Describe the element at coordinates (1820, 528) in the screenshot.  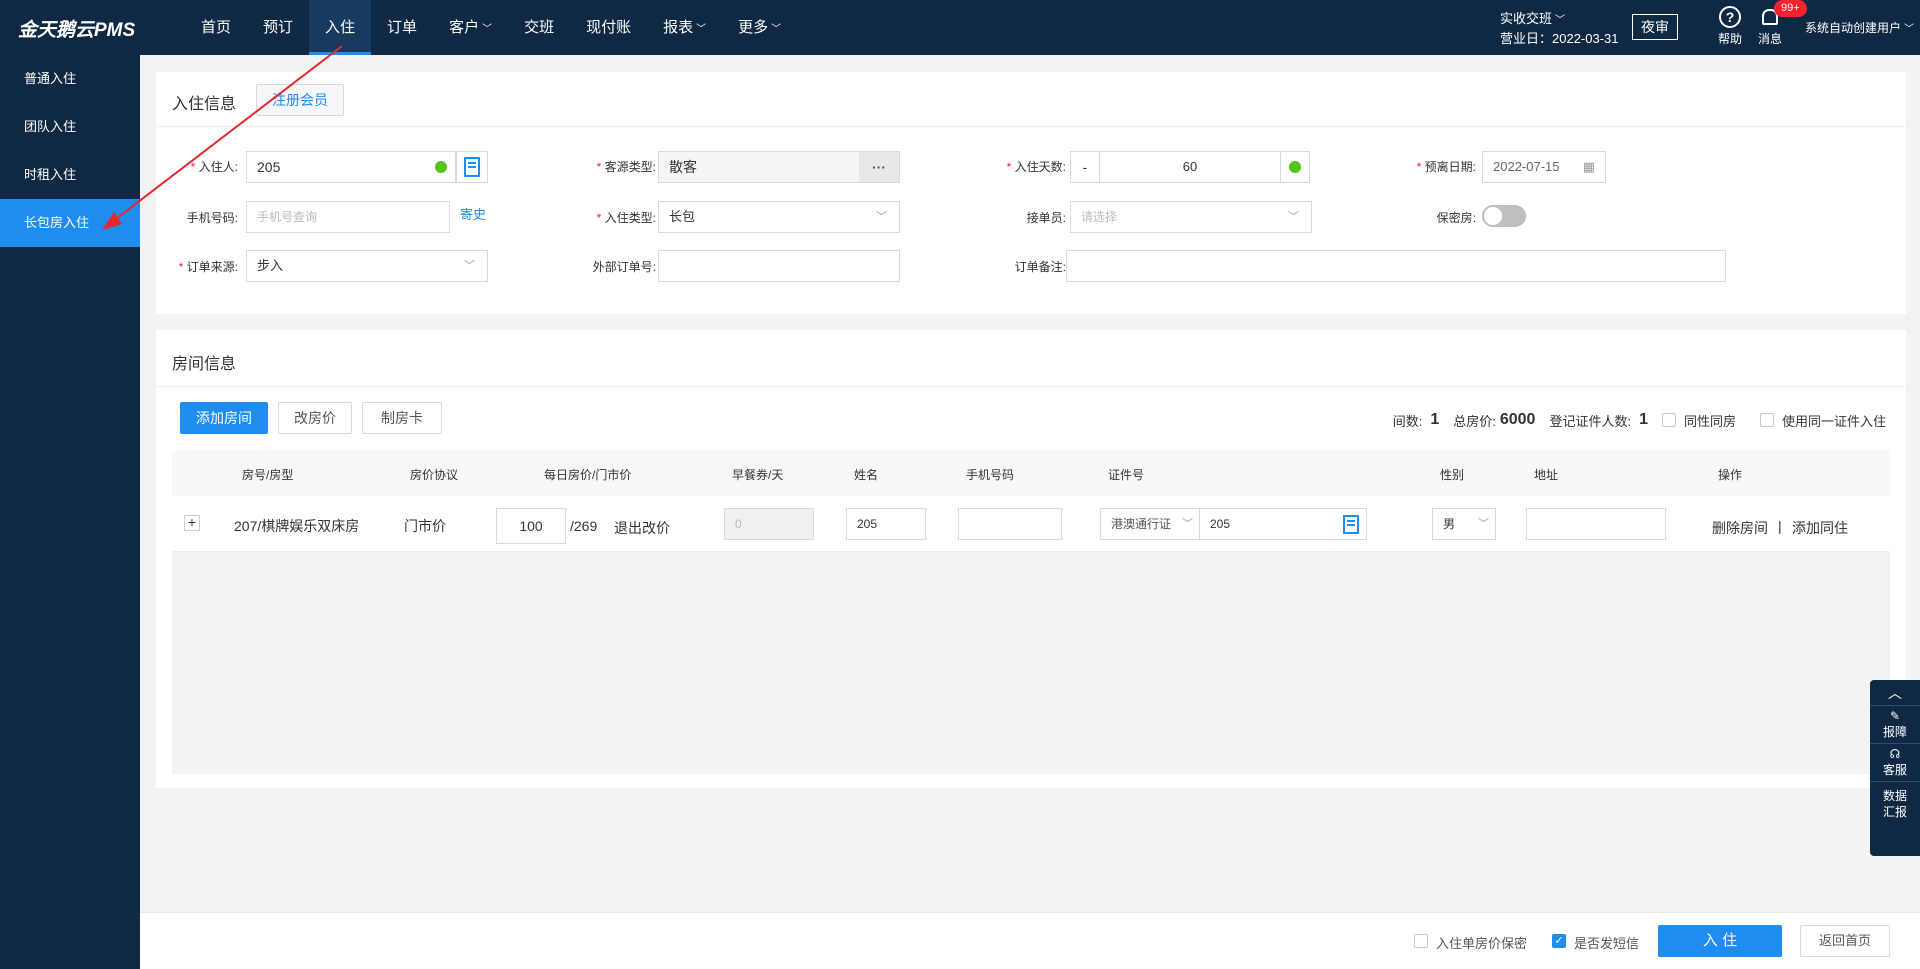
I see `add-cohabitant-link: 添加同住` at that location.